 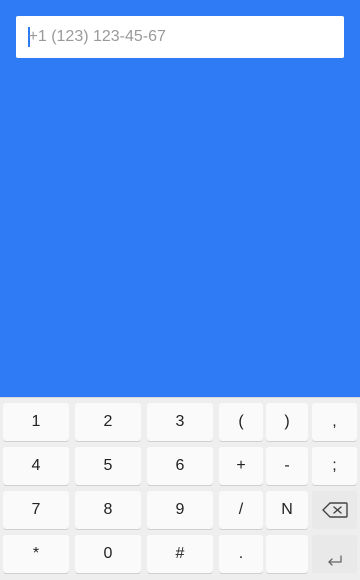 I want to click on key-period: ., so click(x=241, y=554).